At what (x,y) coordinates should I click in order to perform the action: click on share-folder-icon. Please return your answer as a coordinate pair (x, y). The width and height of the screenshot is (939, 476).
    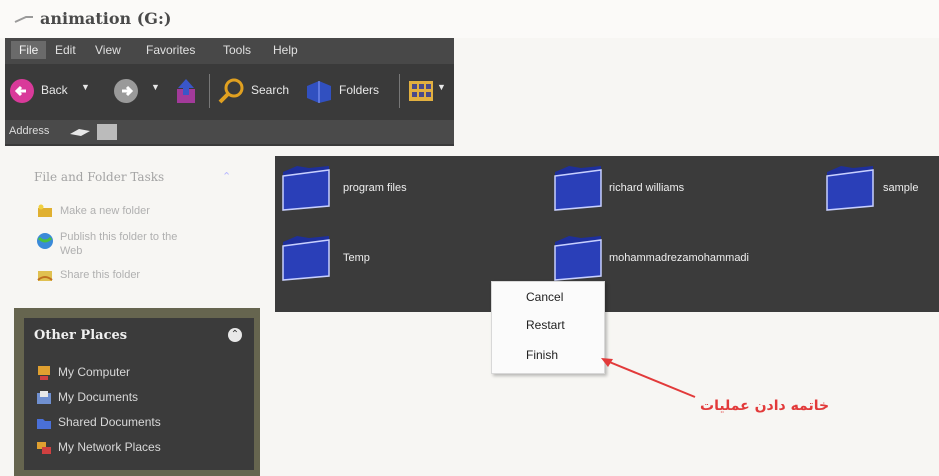
    Looking at the image, I should click on (45, 276).